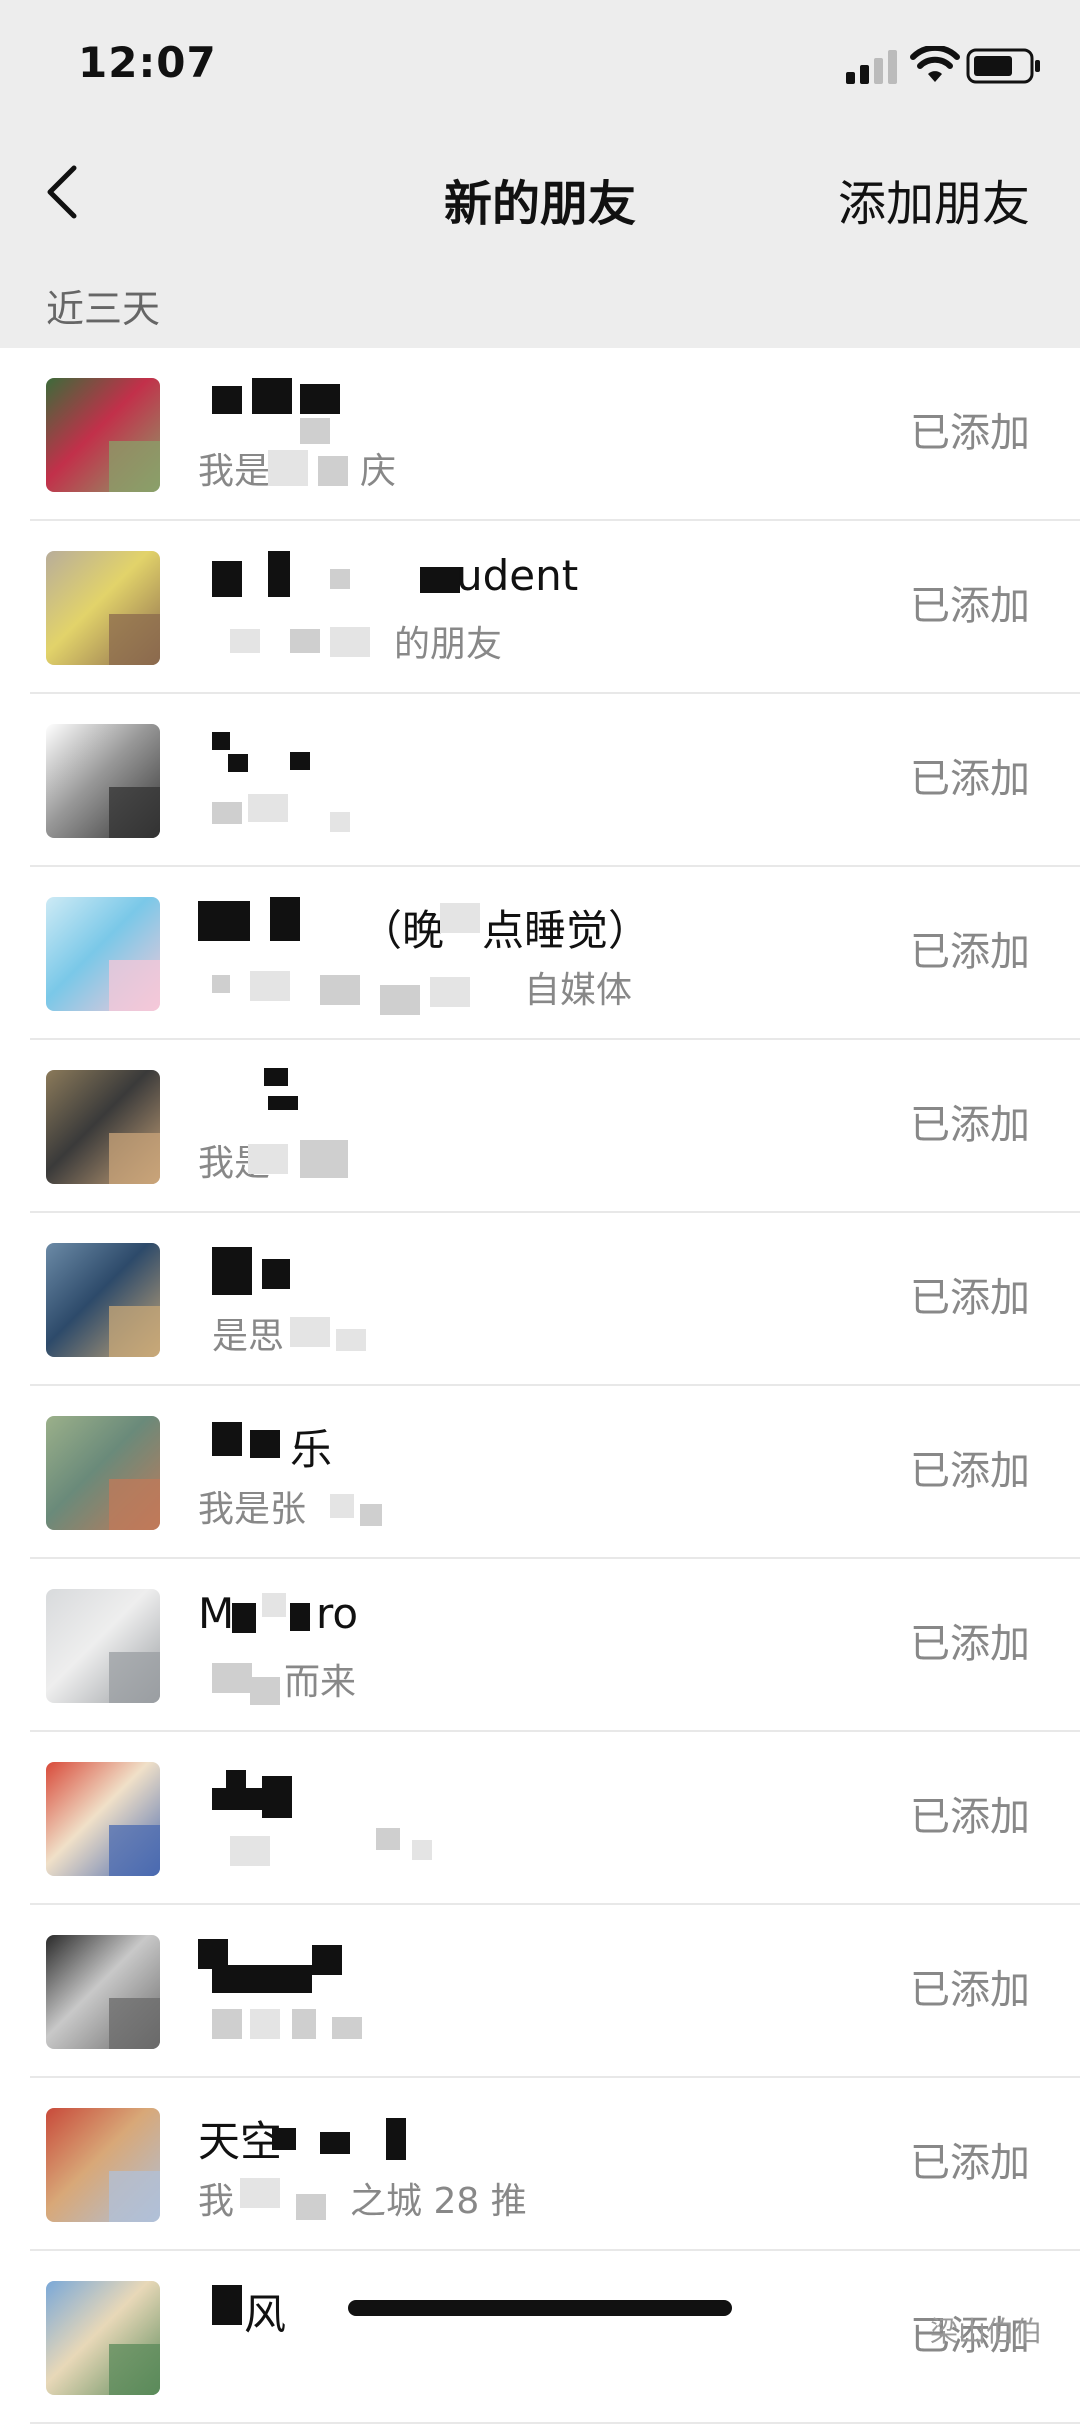 This screenshot has width=1080, height=2424. Describe the element at coordinates (540, 1645) in the screenshot. I see `list-item: M ro 而来 已添加` at that location.